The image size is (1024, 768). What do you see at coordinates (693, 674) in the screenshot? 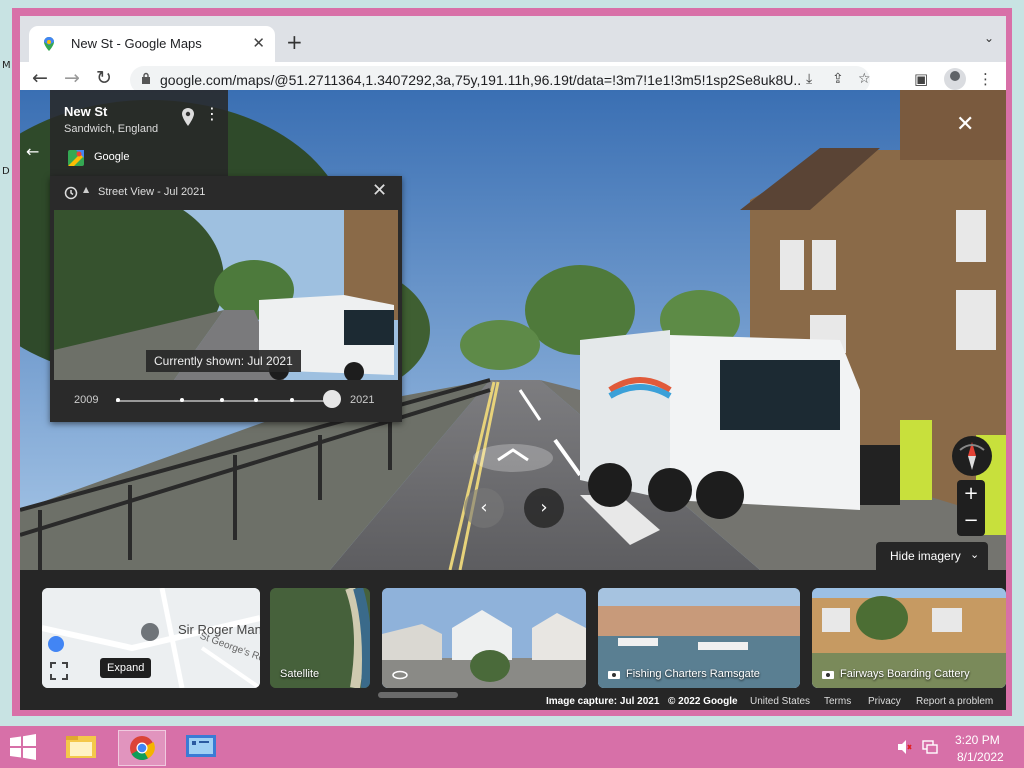
I see `fishing-charters-label: Fishing Charters Ramsgate` at bounding box center [693, 674].